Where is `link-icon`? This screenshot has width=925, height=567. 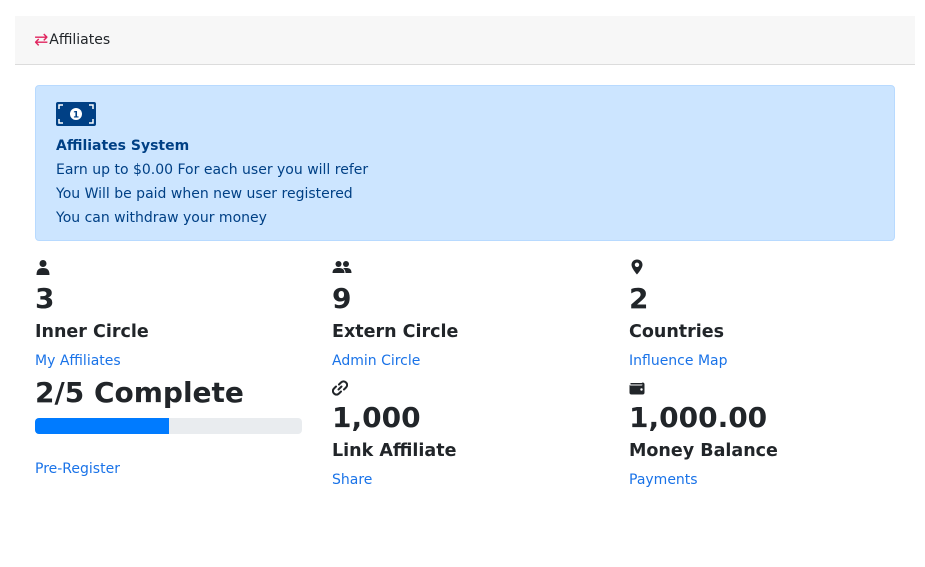
link-icon is located at coordinates (340, 388).